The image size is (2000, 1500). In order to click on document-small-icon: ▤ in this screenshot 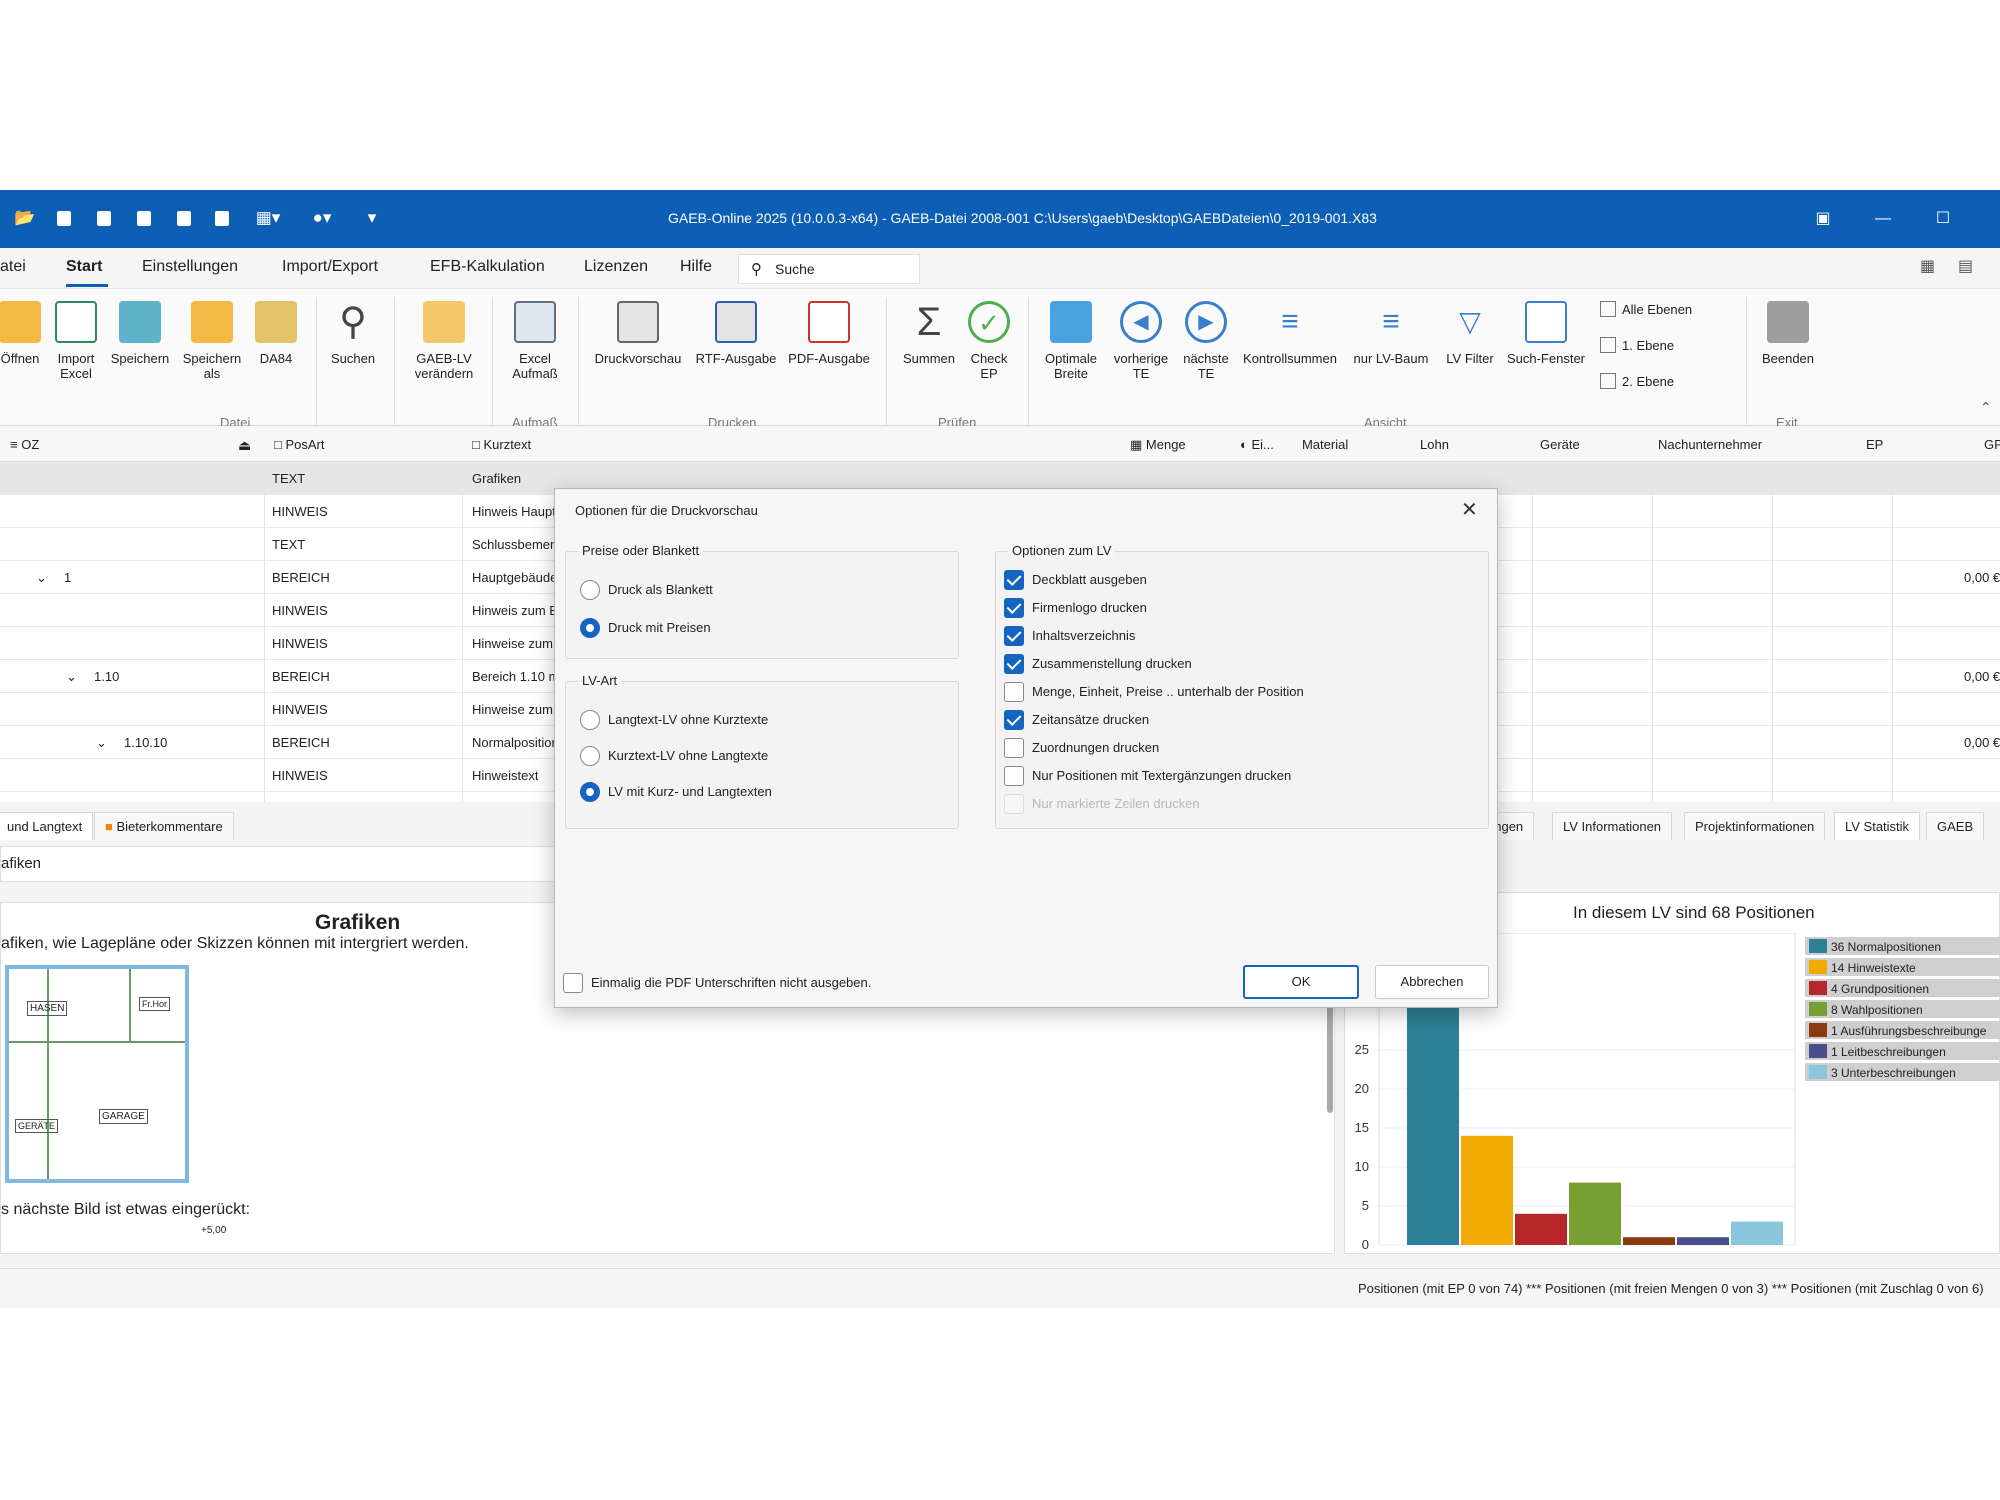, I will do `click(1965, 266)`.